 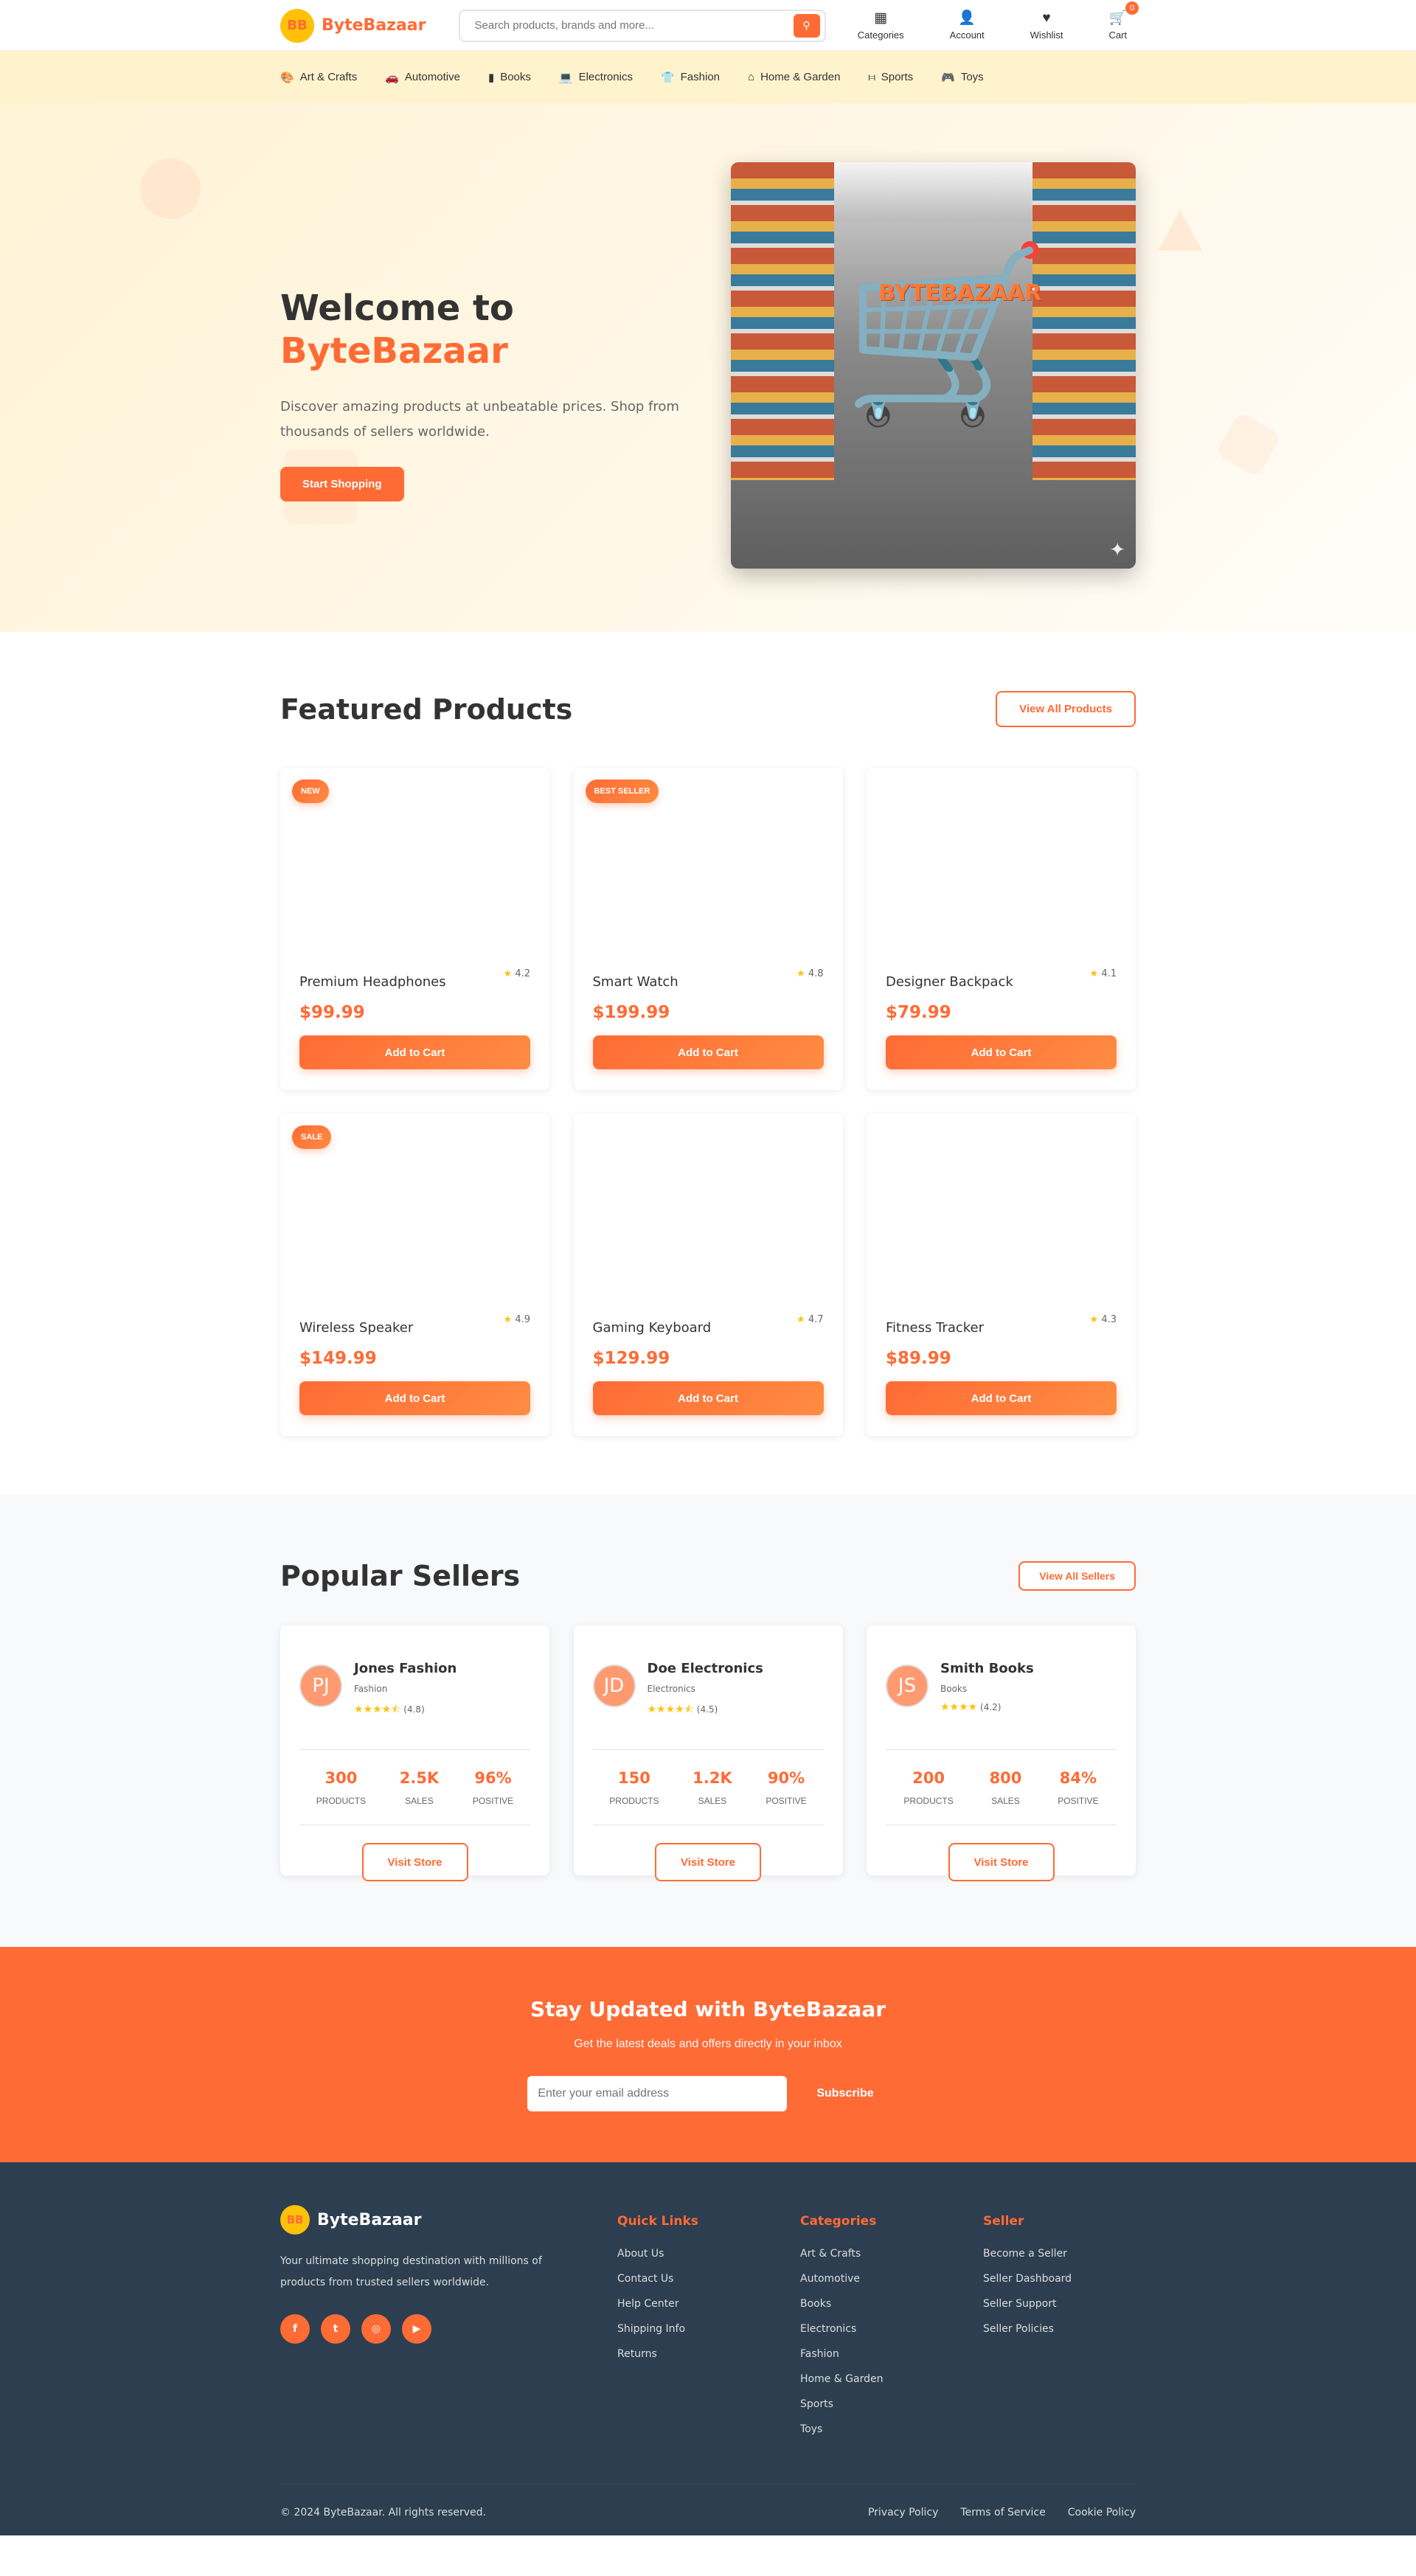 I want to click on search-button: ⚲, so click(x=806, y=25).